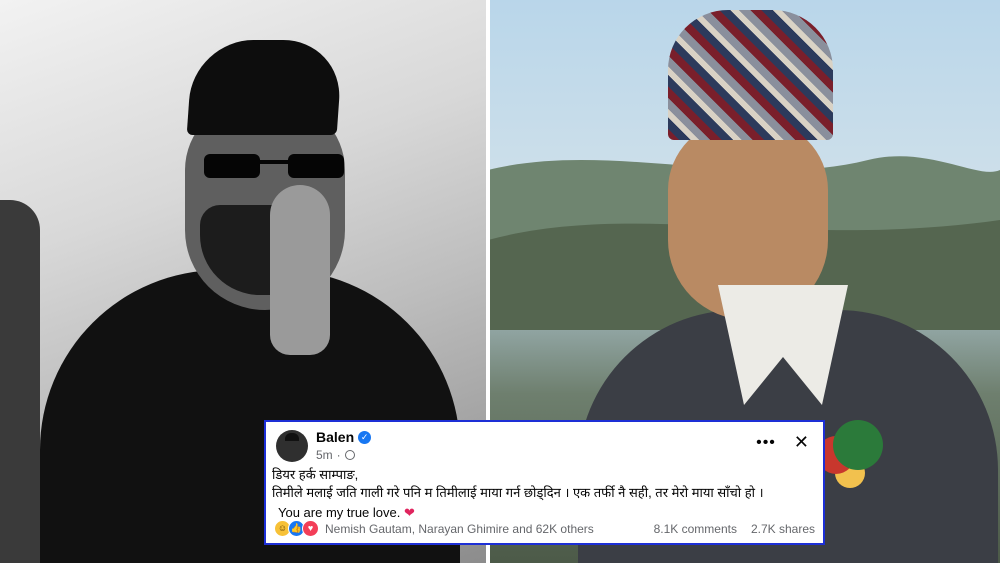 This screenshot has height=563, width=1000. I want to click on love-icon: ♥, so click(310, 528).